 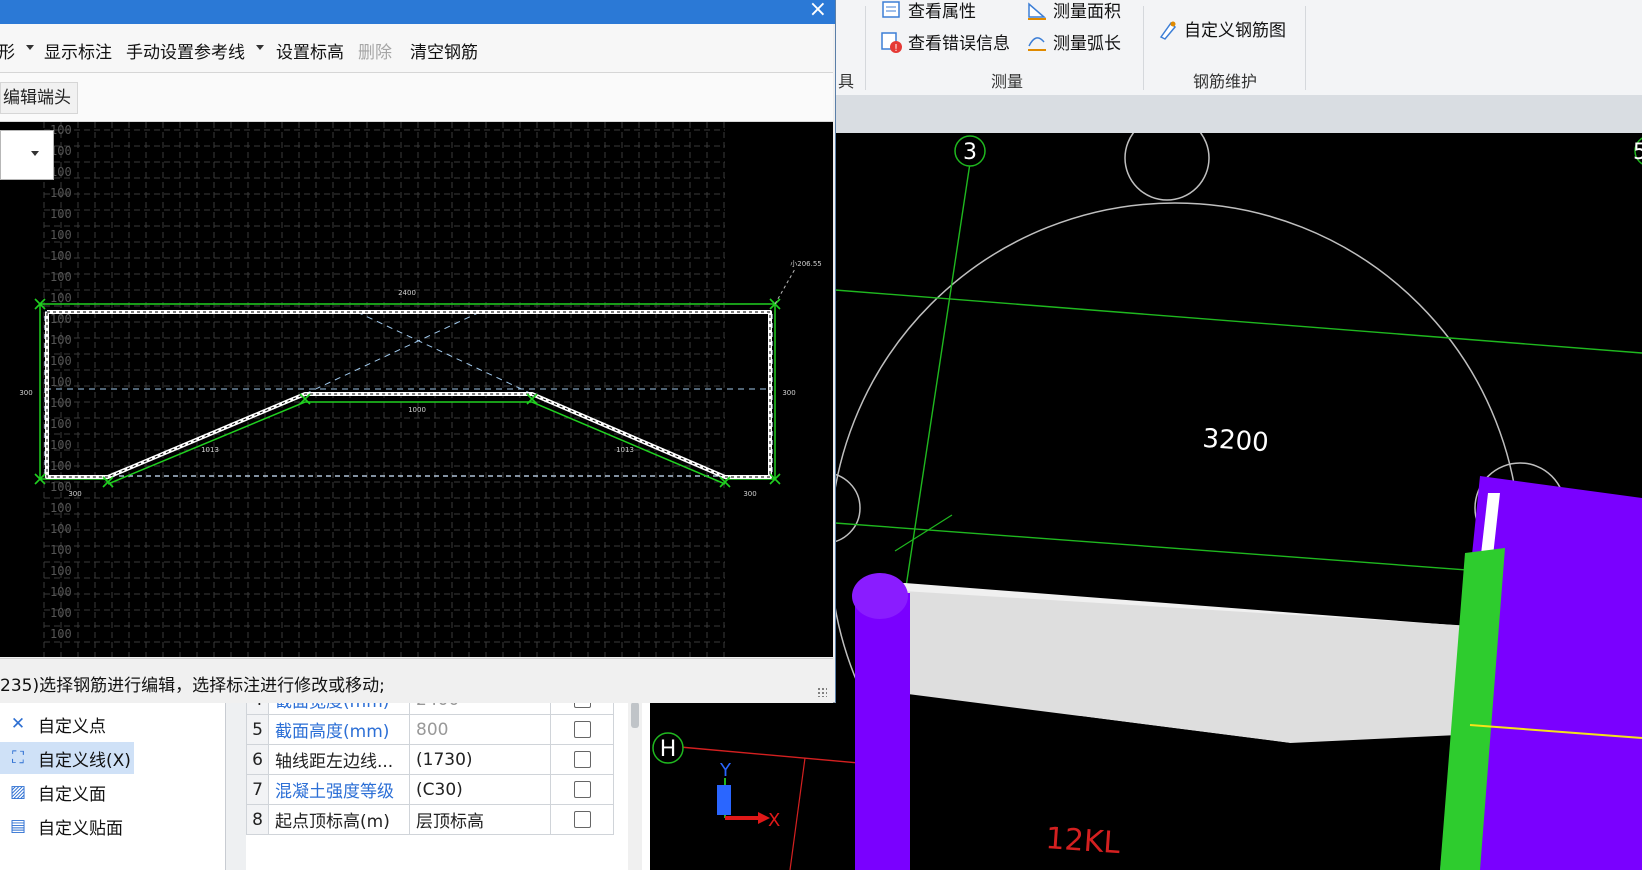 What do you see at coordinates (892, 10) in the screenshot?
I see `properties-icon` at bounding box center [892, 10].